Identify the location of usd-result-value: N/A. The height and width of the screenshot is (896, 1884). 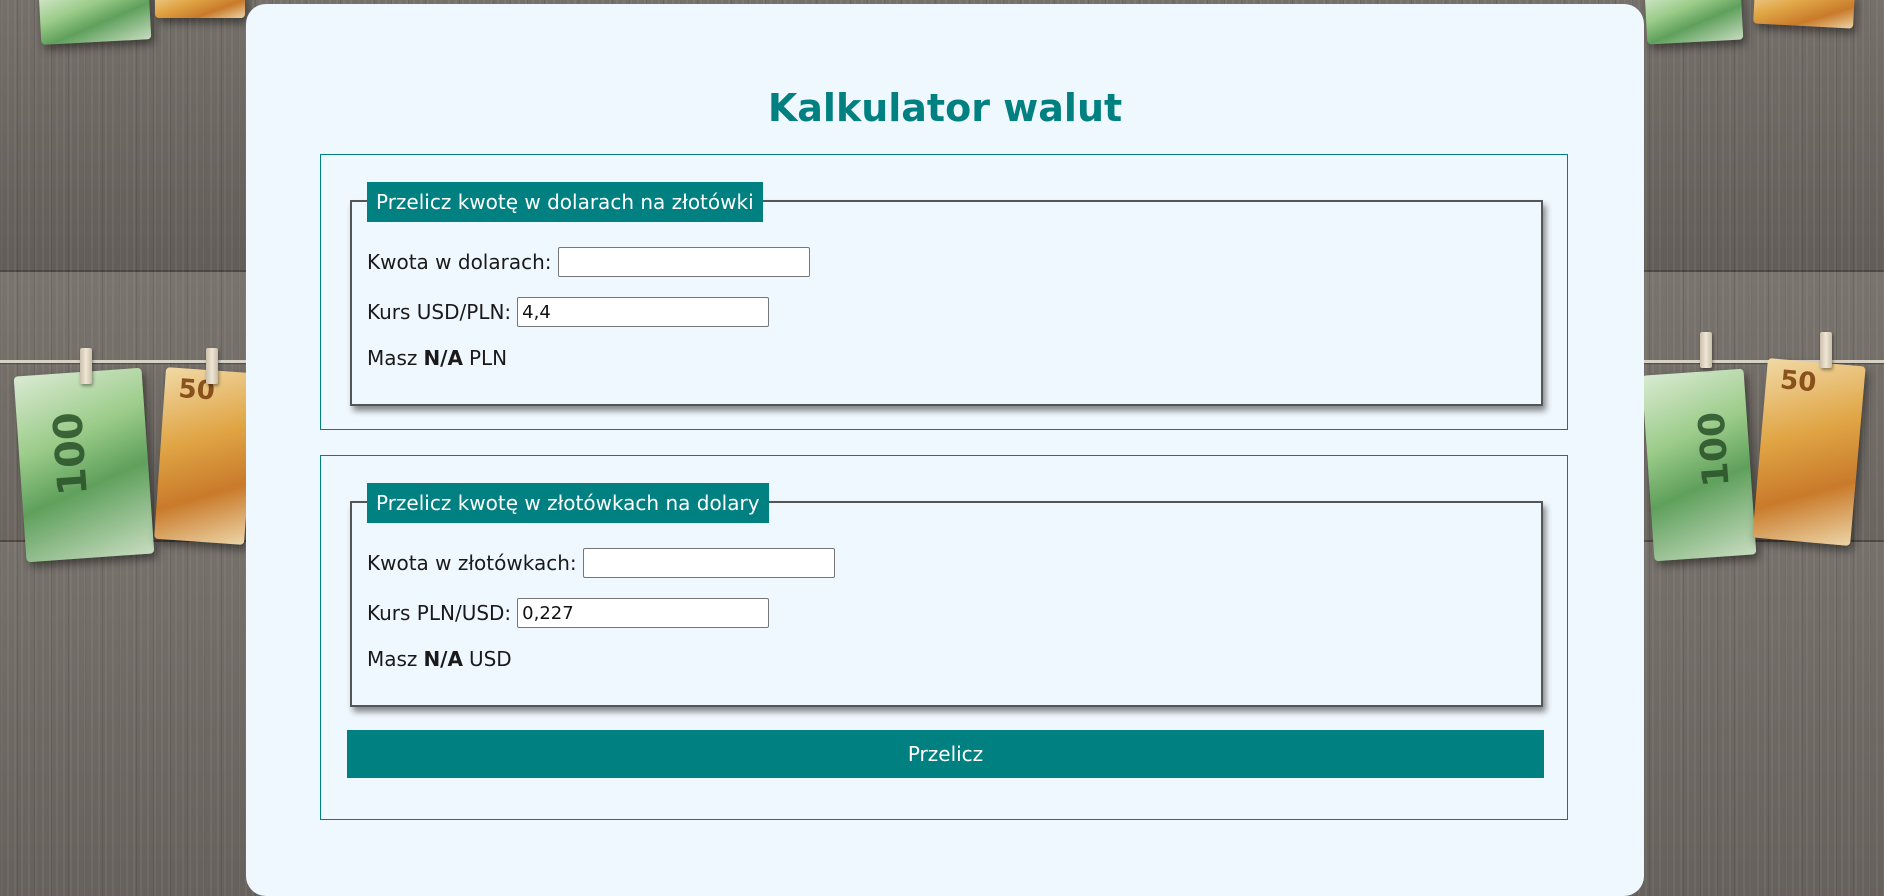
(443, 659).